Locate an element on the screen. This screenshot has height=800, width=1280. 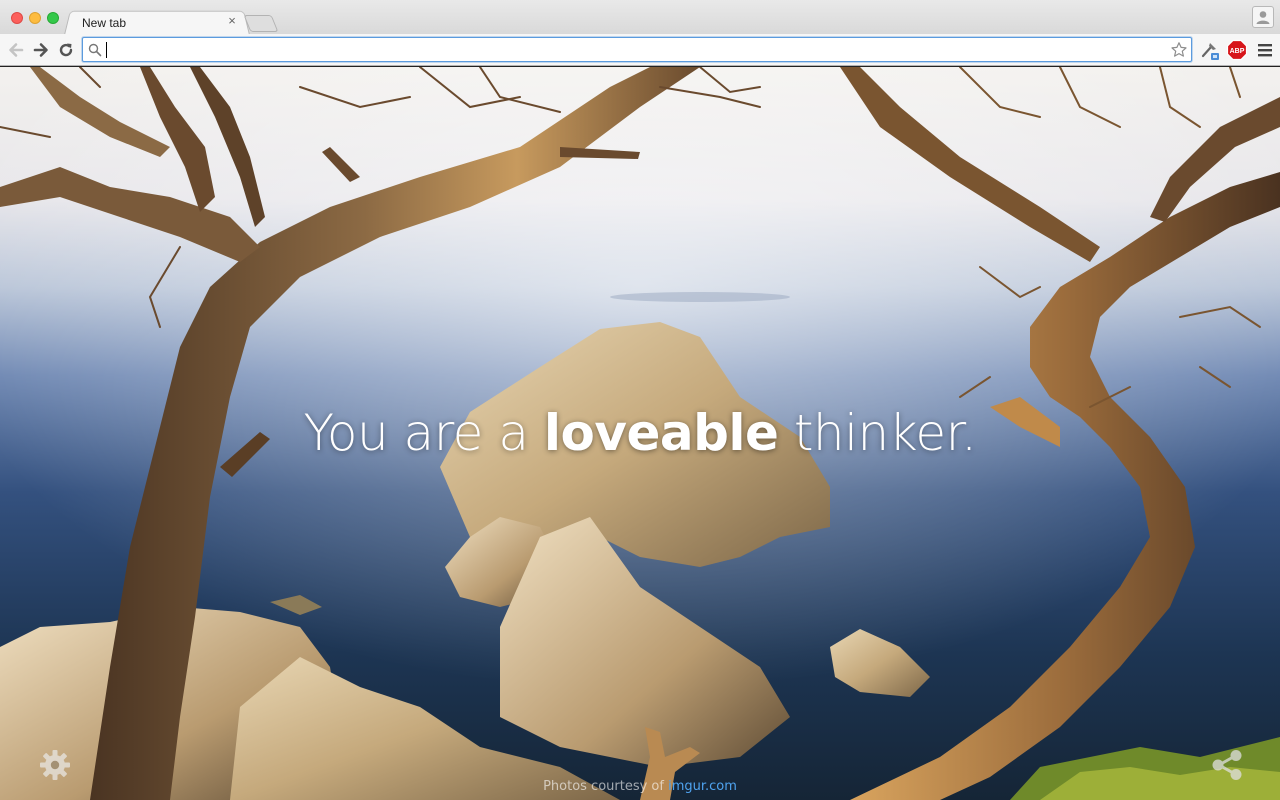
menu-button is located at coordinates (1265, 50).